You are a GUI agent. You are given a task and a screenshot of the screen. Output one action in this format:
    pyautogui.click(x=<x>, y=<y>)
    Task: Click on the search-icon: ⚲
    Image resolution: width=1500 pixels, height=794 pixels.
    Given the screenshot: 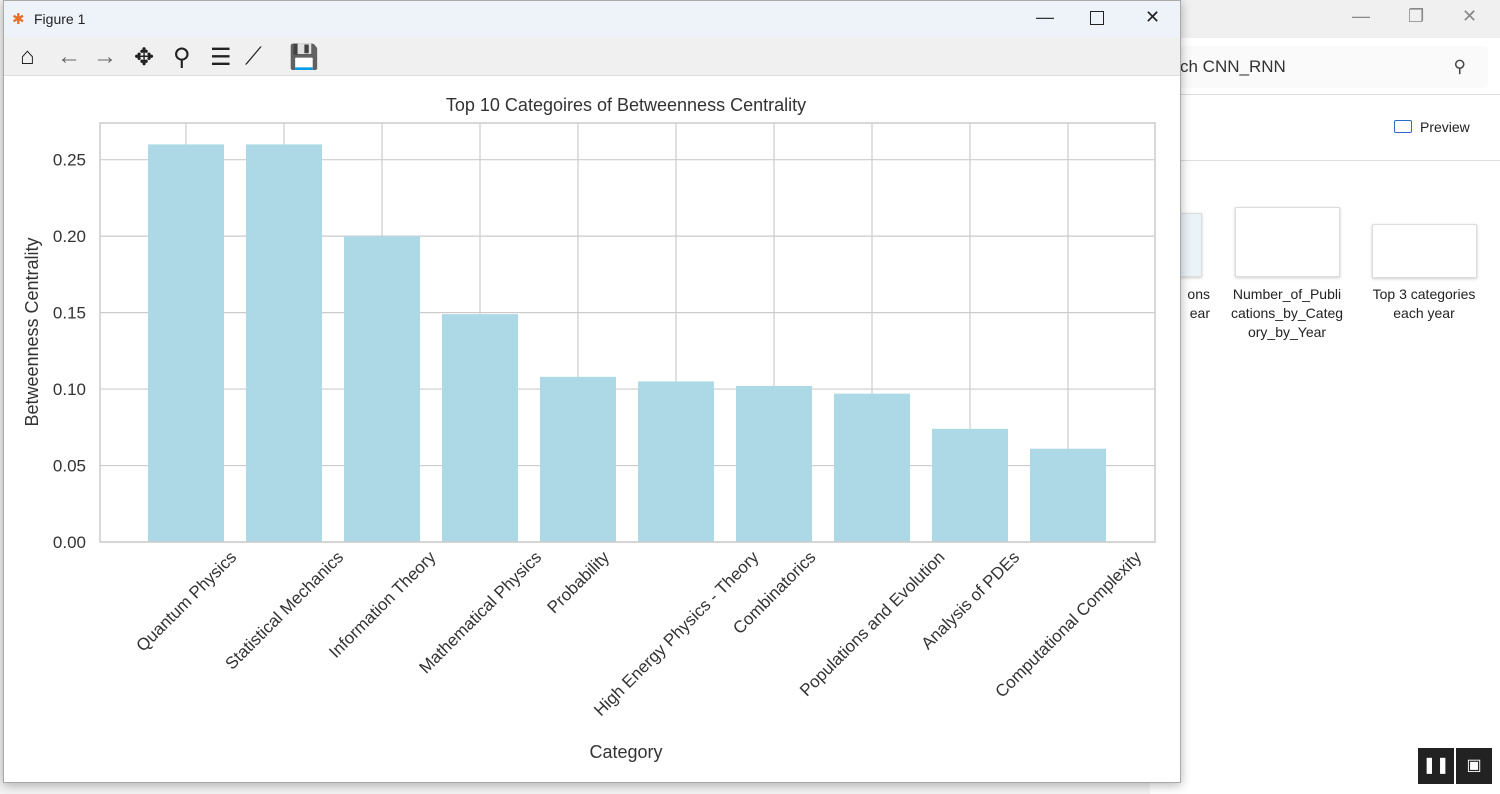 What is the action you would take?
    pyautogui.click(x=1459, y=66)
    